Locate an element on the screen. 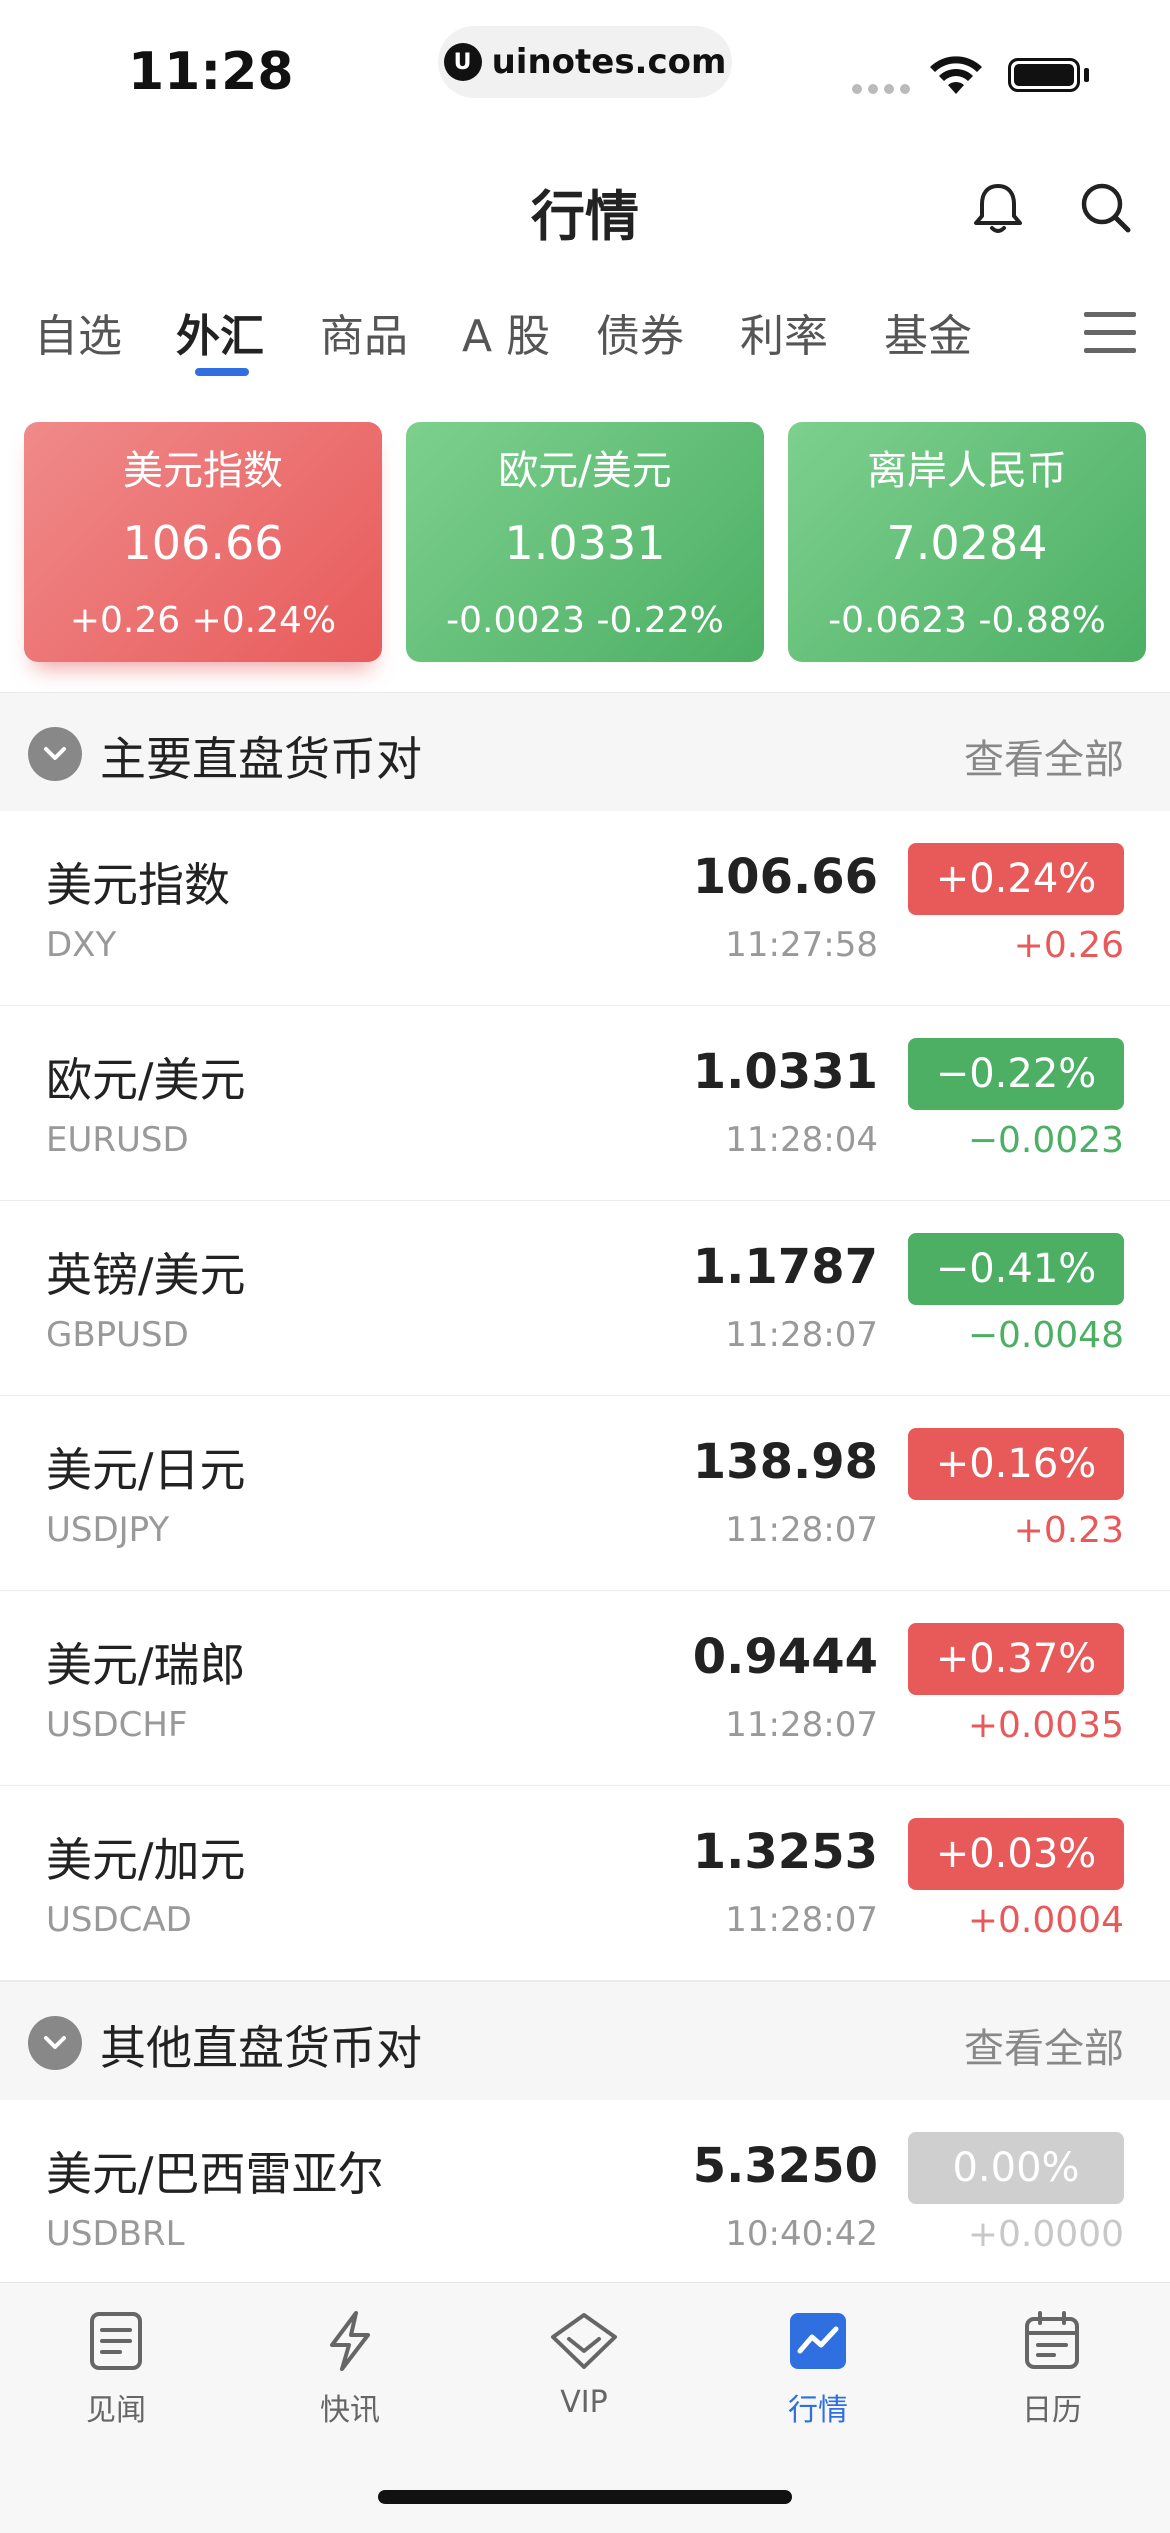 This screenshot has height=2533, width=1170. percent-badge: +0.24% is located at coordinates (1016, 879).